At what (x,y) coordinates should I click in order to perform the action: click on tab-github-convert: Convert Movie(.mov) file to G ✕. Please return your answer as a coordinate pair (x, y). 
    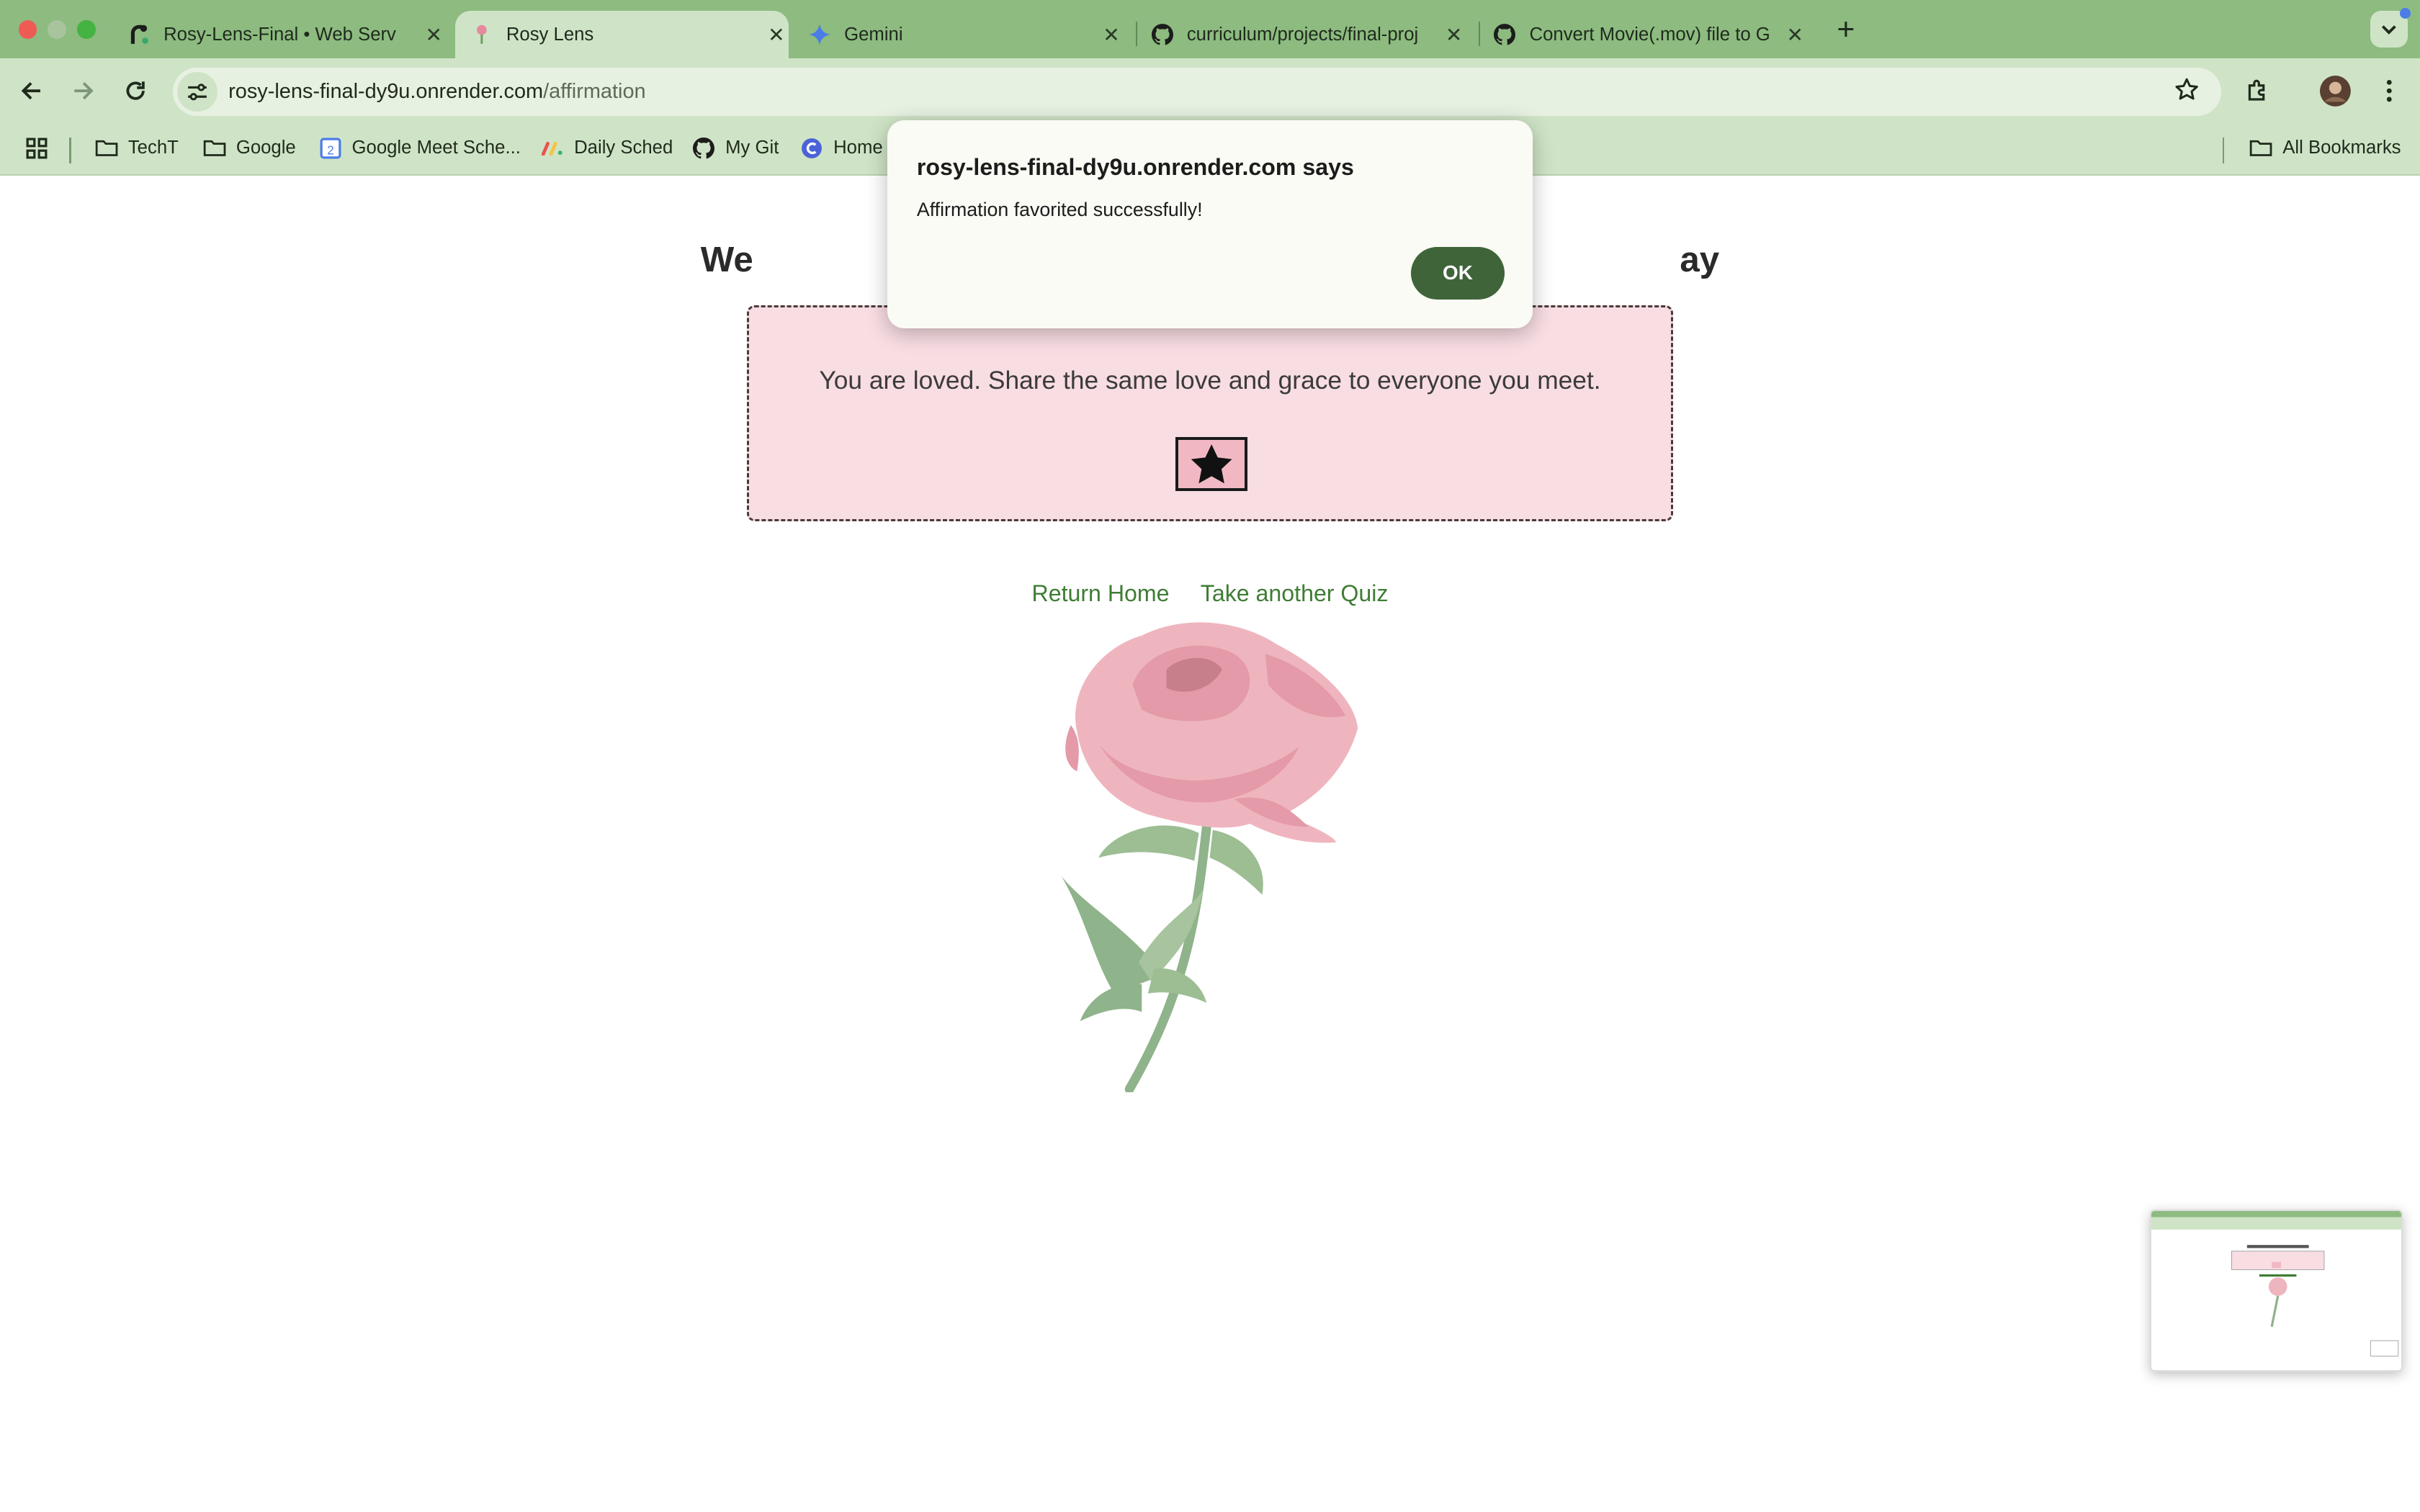
    Looking at the image, I should click on (1648, 34).